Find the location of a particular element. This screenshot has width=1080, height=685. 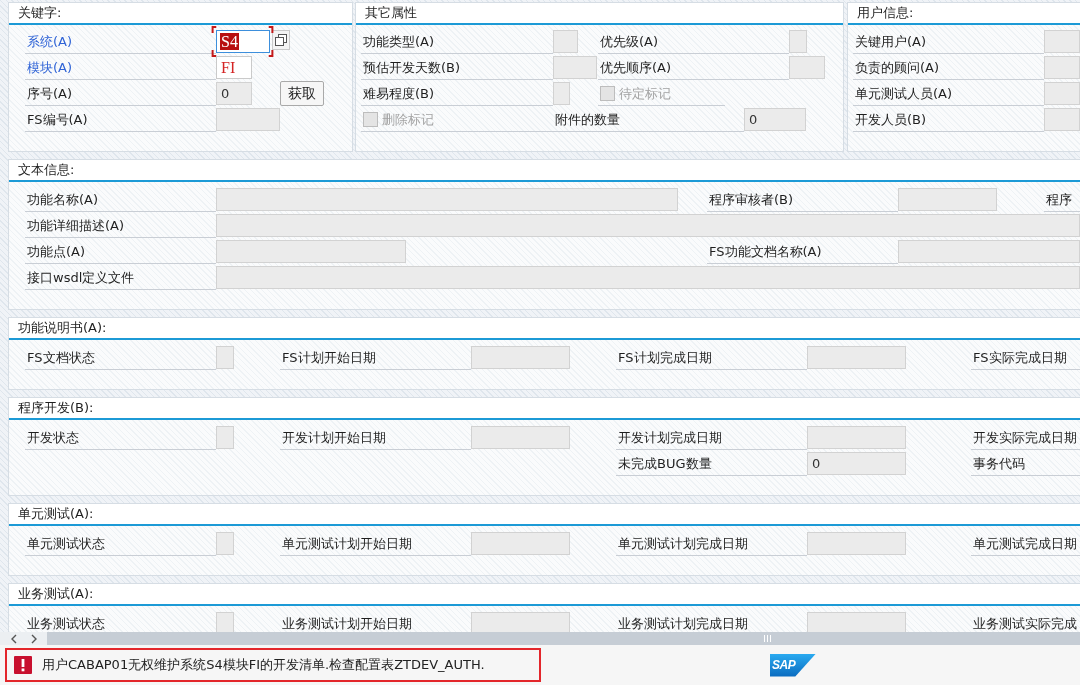

checkbox-label: 待定标记 is located at coordinates (645, 93).